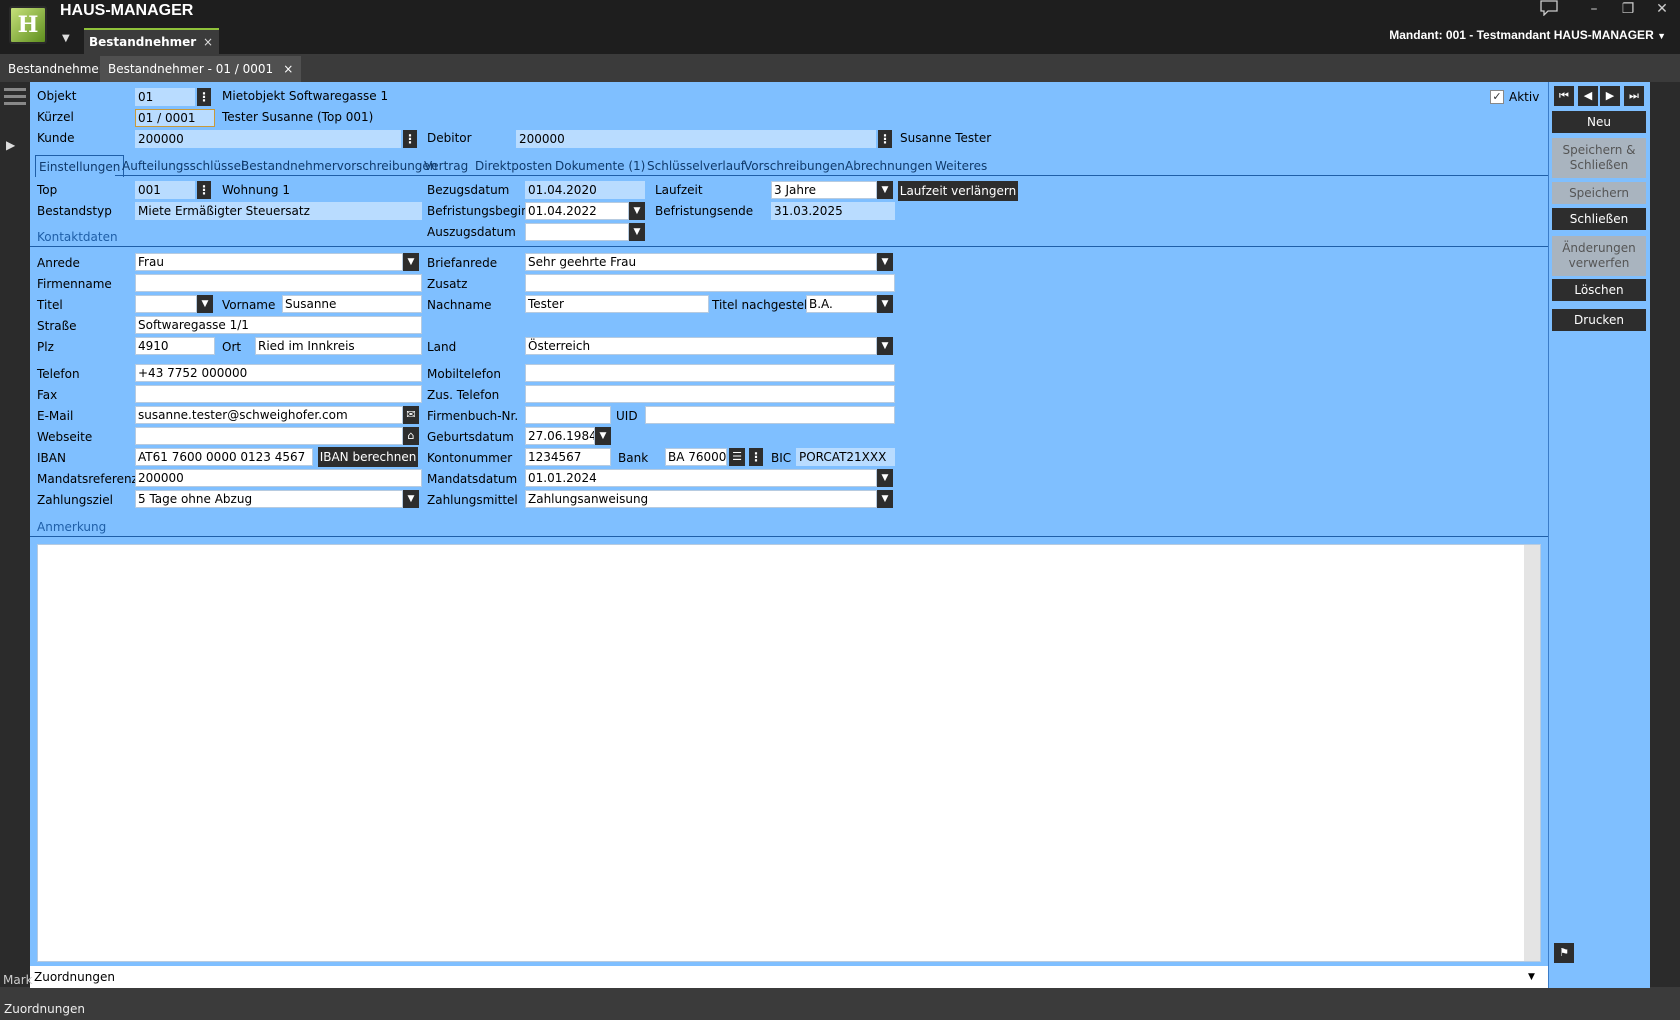 The height and width of the screenshot is (1020, 1680). Describe the element at coordinates (1662, 9) in the screenshot. I see `close-window-icon: ✕` at that location.